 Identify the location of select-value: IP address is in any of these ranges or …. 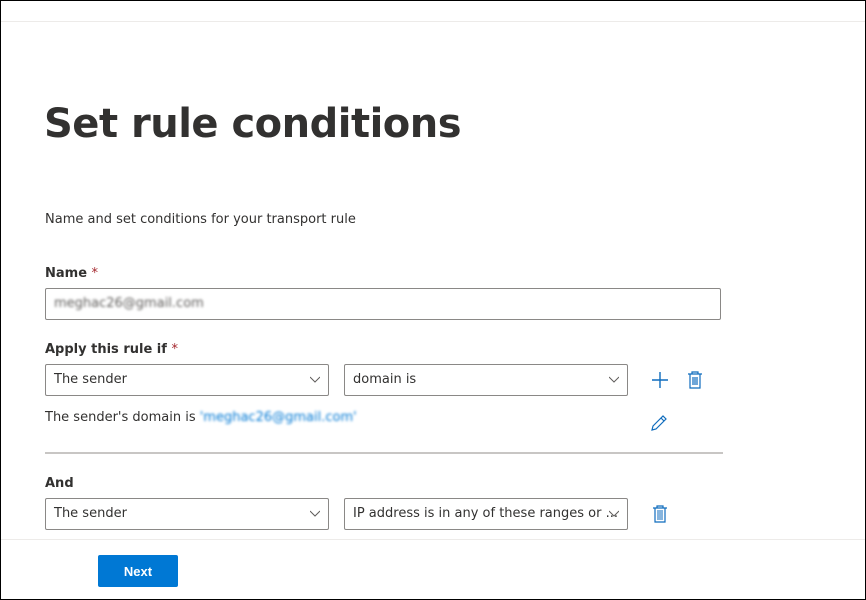
(485, 513).